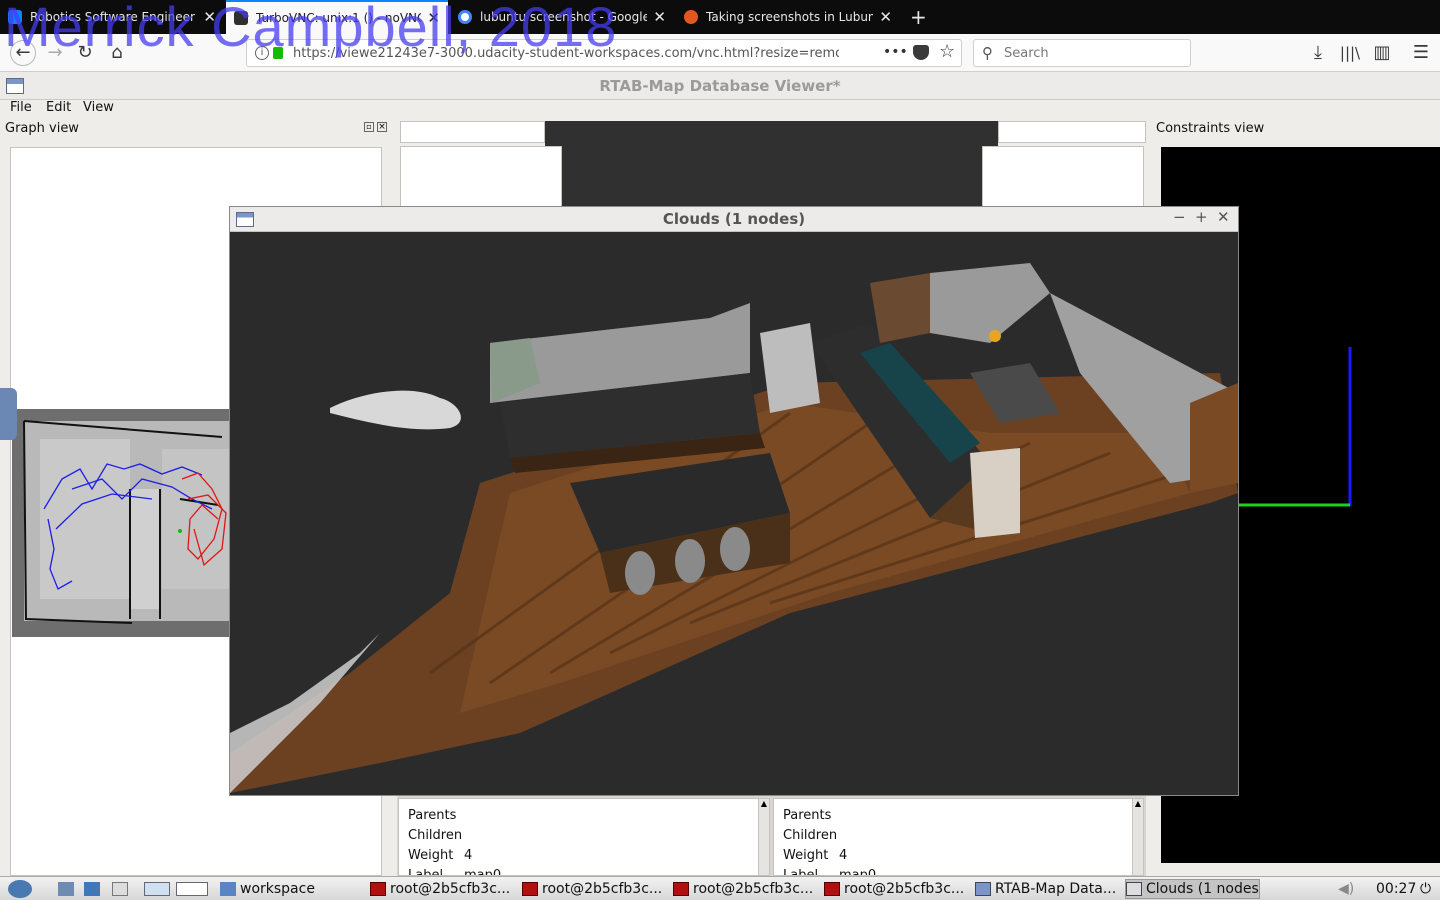 Image resolution: width=1440 pixels, height=900 pixels. Describe the element at coordinates (1179, 217) in the screenshot. I see `minimize-icon: −` at that location.